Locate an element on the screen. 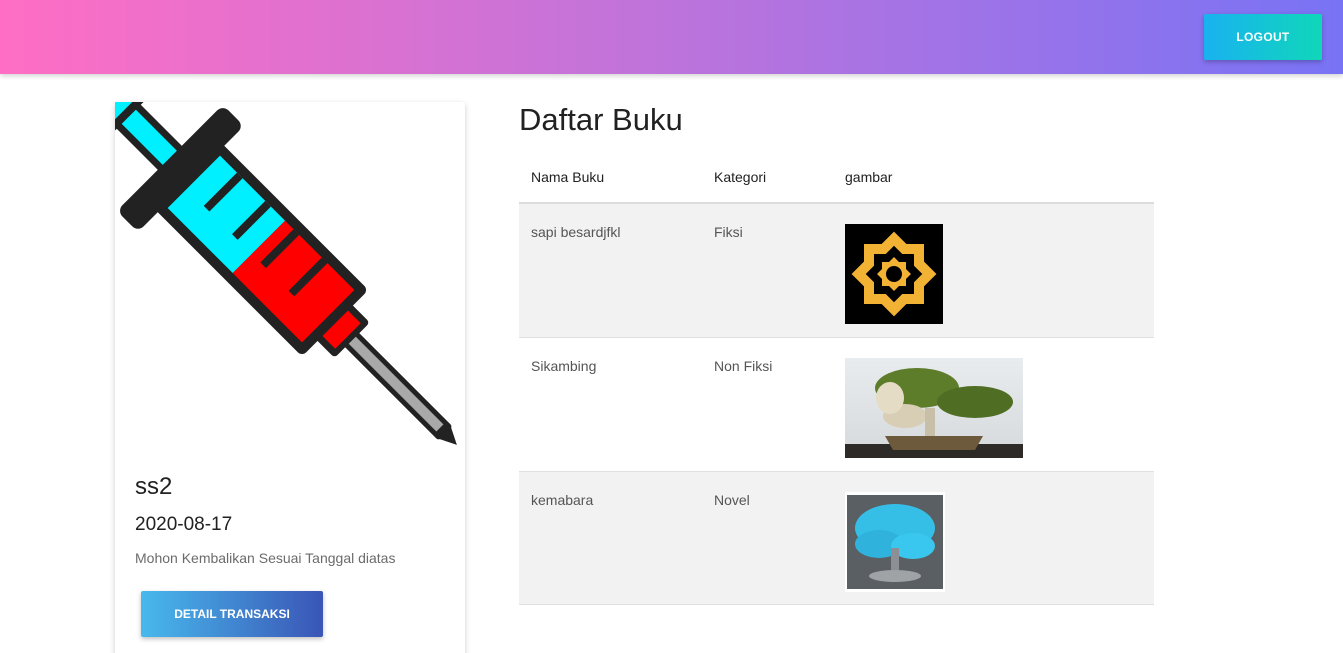 This screenshot has height=653, width=1343. book-category: Non Fiksi is located at coordinates (767, 404).